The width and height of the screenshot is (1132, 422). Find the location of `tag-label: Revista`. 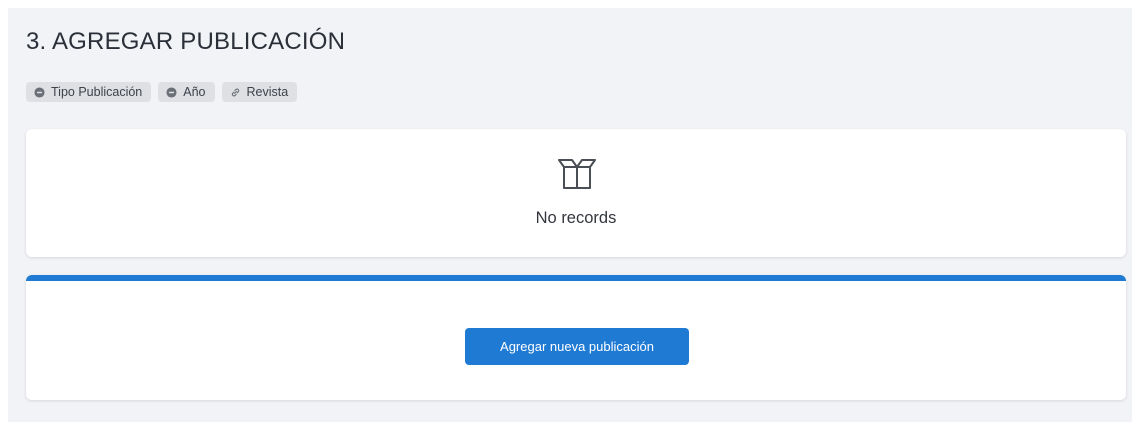

tag-label: Revista is located at coordinates (267, 92).